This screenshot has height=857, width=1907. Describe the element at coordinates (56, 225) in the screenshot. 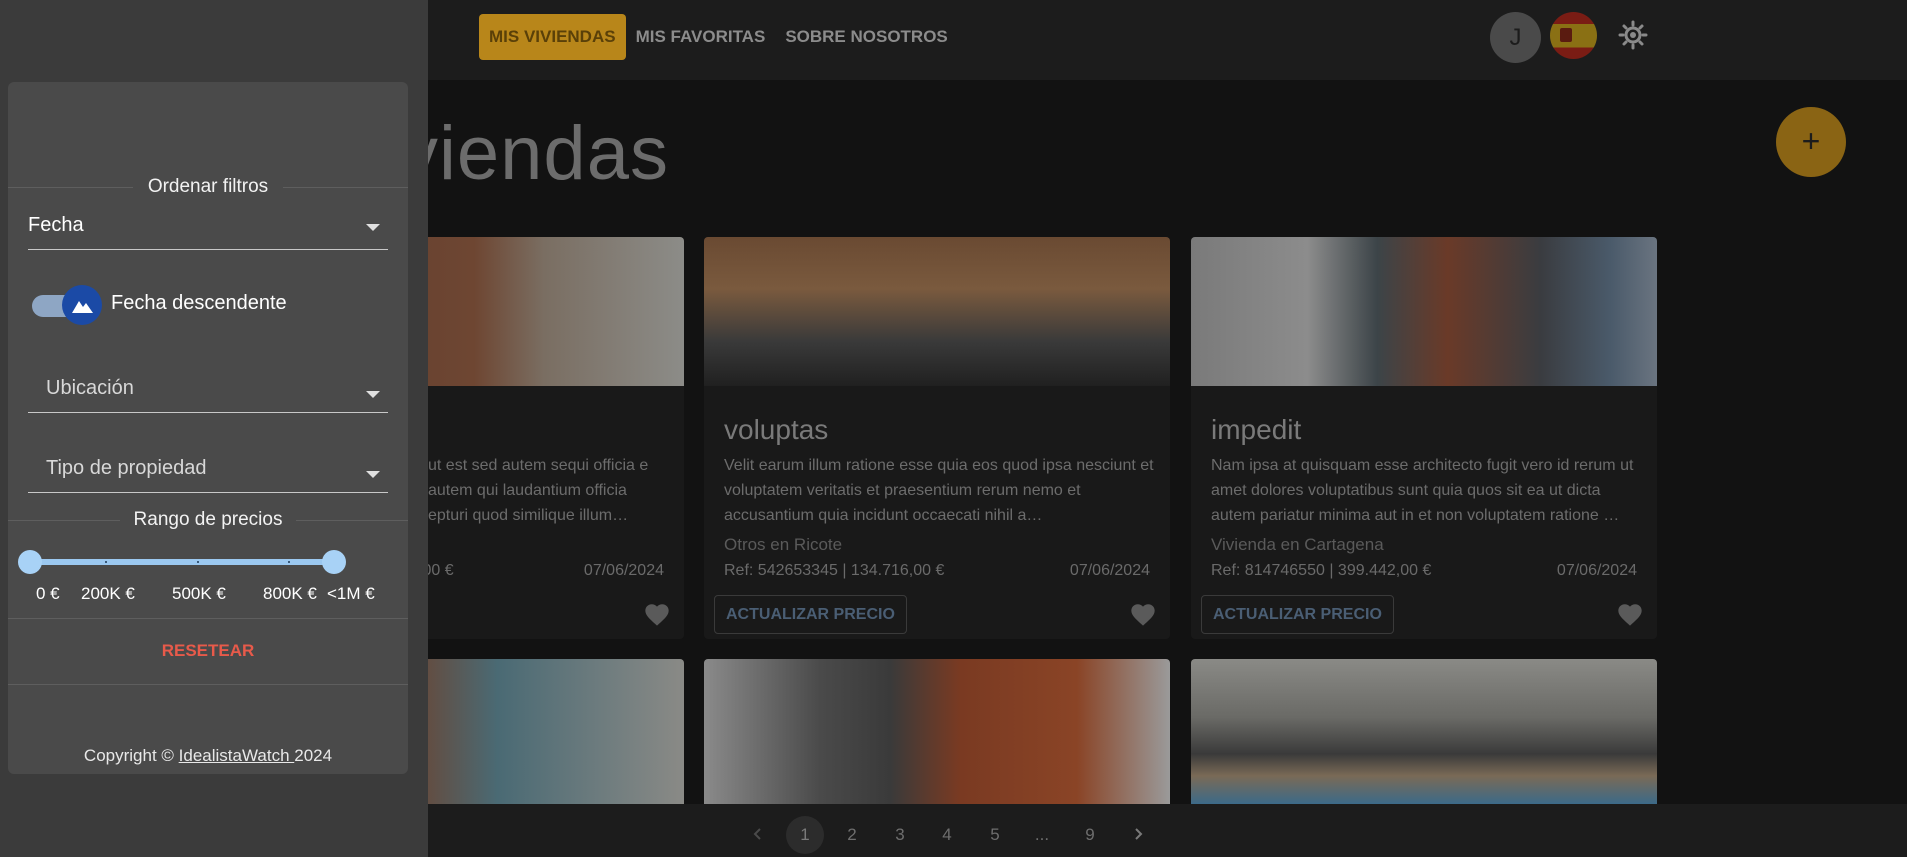

I see `sort-select-value: Fecha` at that location.